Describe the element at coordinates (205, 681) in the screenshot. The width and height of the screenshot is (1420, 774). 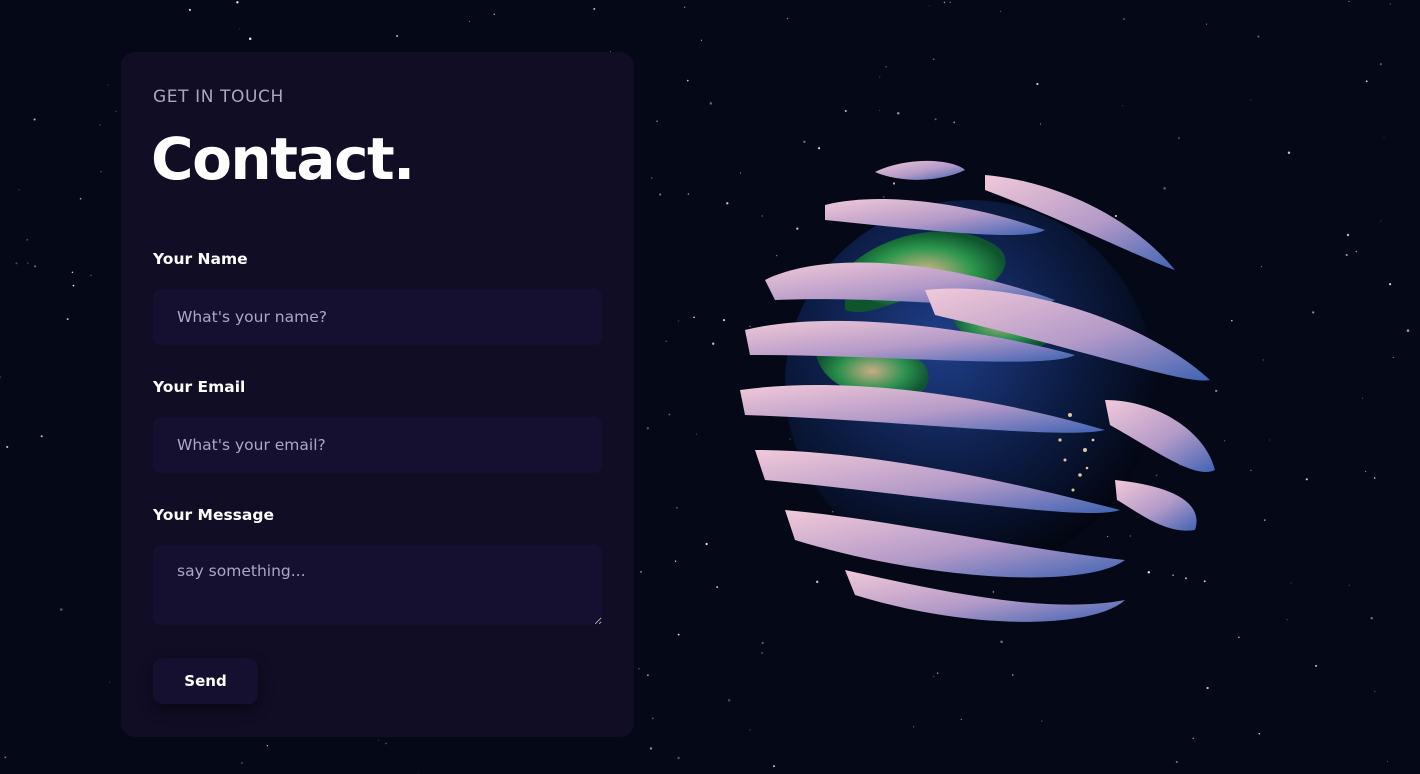
I see `send-button: Send` at that location.